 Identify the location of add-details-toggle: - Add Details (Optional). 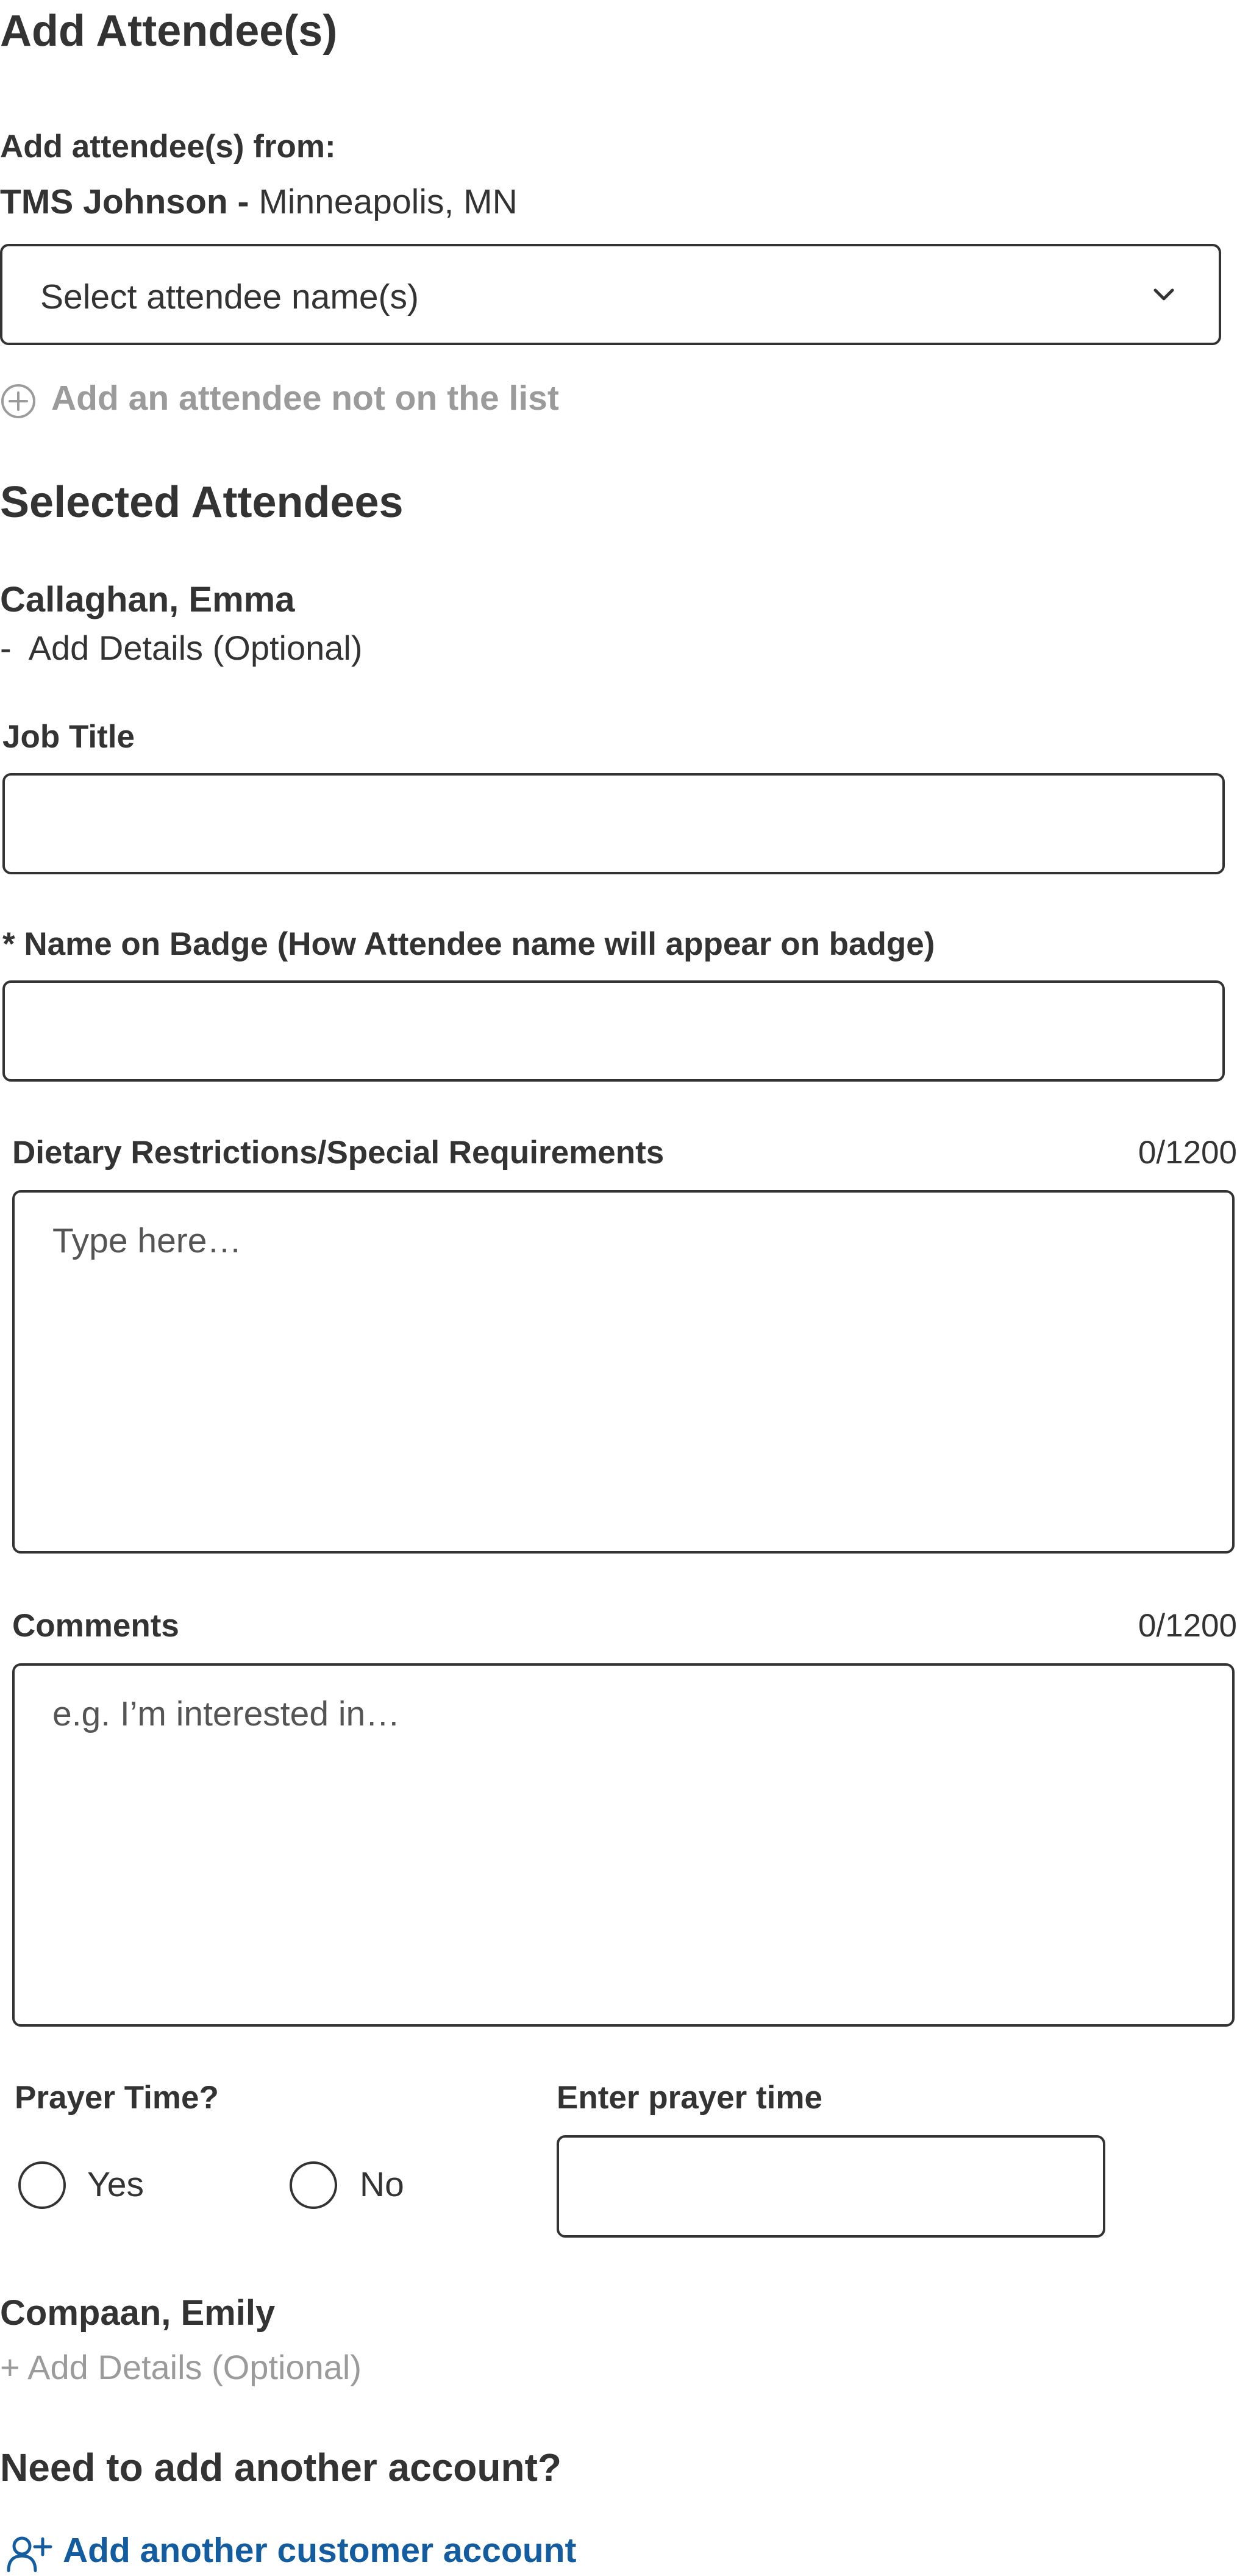
(181, 648).